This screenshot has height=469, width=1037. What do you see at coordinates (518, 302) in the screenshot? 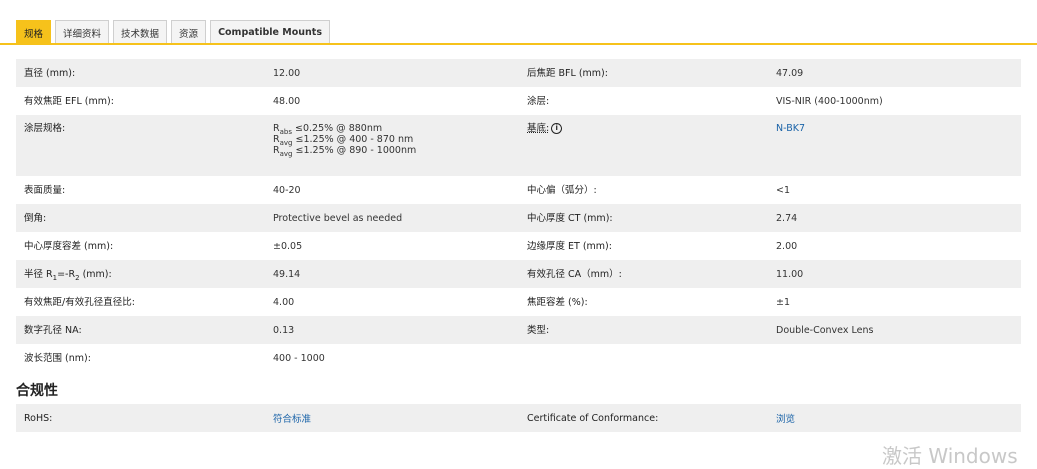
I see `table-row: 有效焦距/有效孔径直径比: 4.00 焦距容差 (%): ±1` at bounding box center [518, 302].